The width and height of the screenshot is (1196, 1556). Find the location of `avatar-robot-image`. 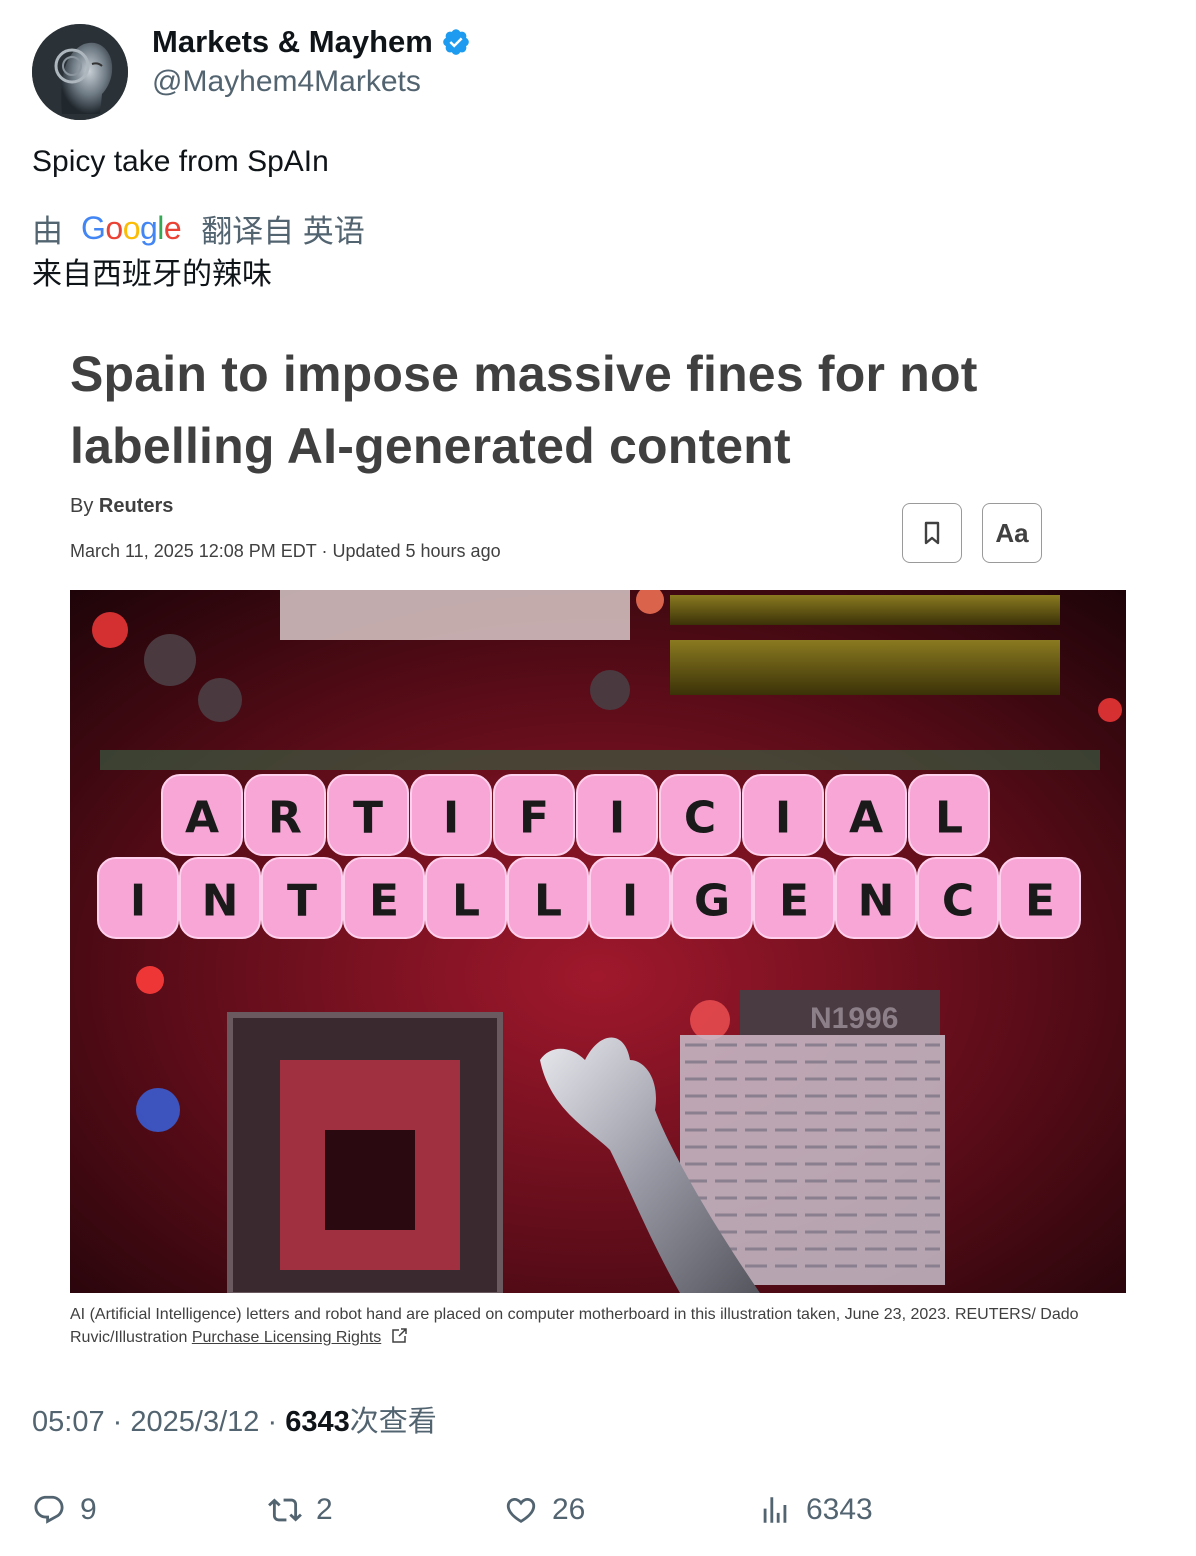

avatar-robot-image is located at coordinates (80, 72).